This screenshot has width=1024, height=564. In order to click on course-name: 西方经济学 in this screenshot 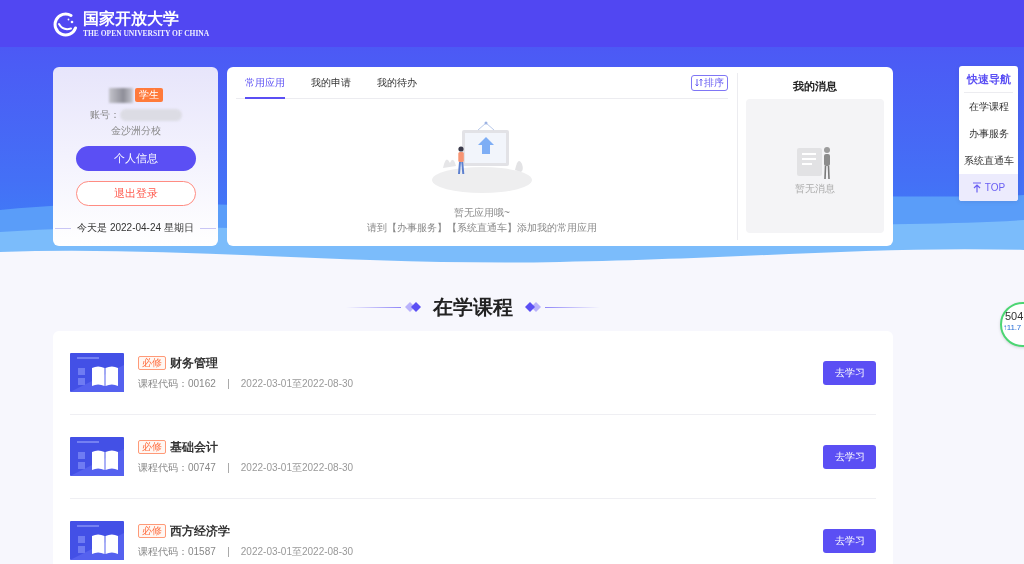, I will do `click(200, 530)`.